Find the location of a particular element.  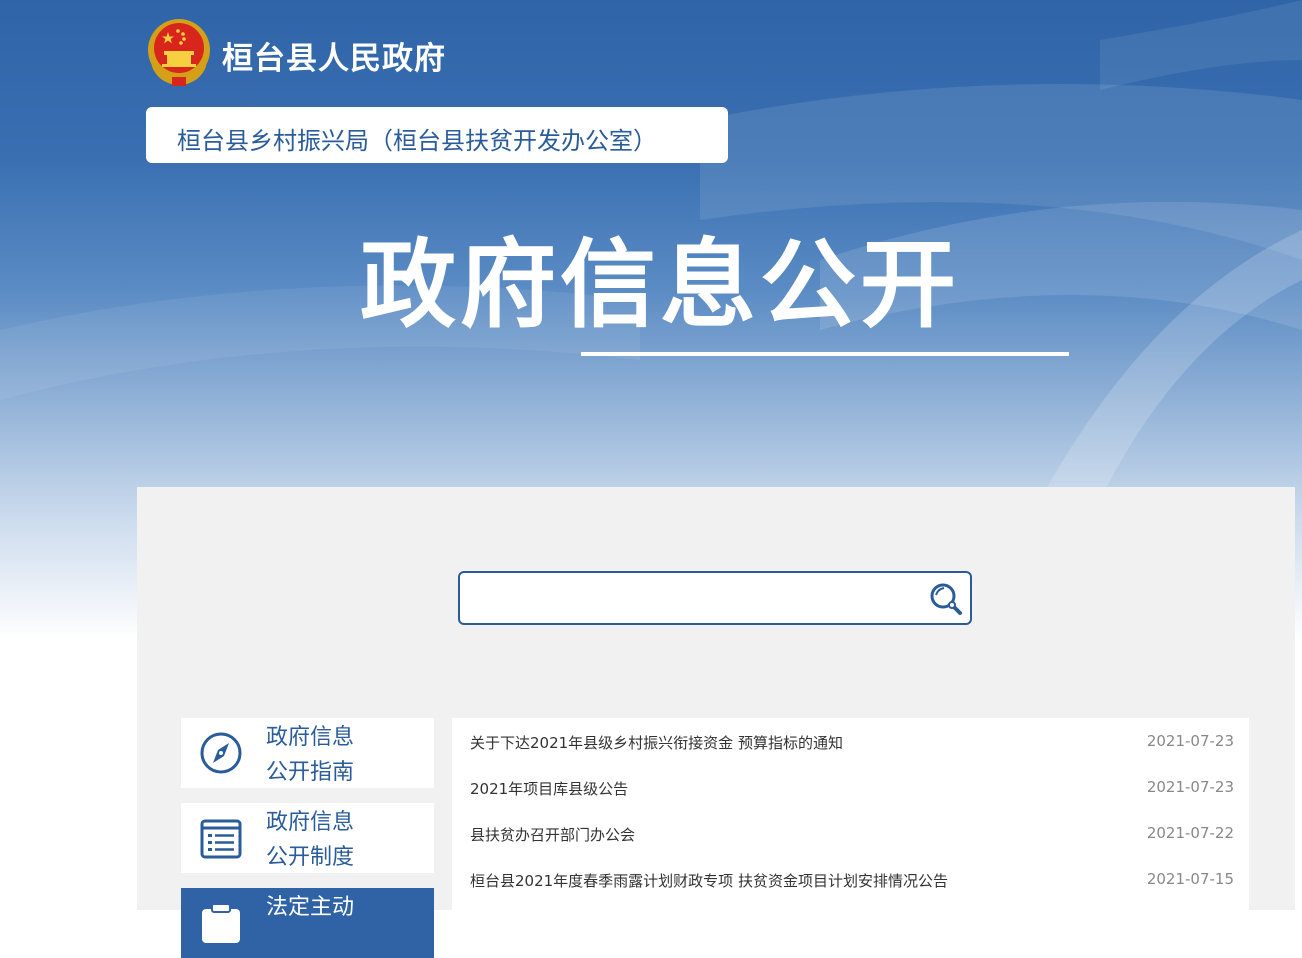

hero-title: 政府信息公开 is located at coordinates (660, 285).